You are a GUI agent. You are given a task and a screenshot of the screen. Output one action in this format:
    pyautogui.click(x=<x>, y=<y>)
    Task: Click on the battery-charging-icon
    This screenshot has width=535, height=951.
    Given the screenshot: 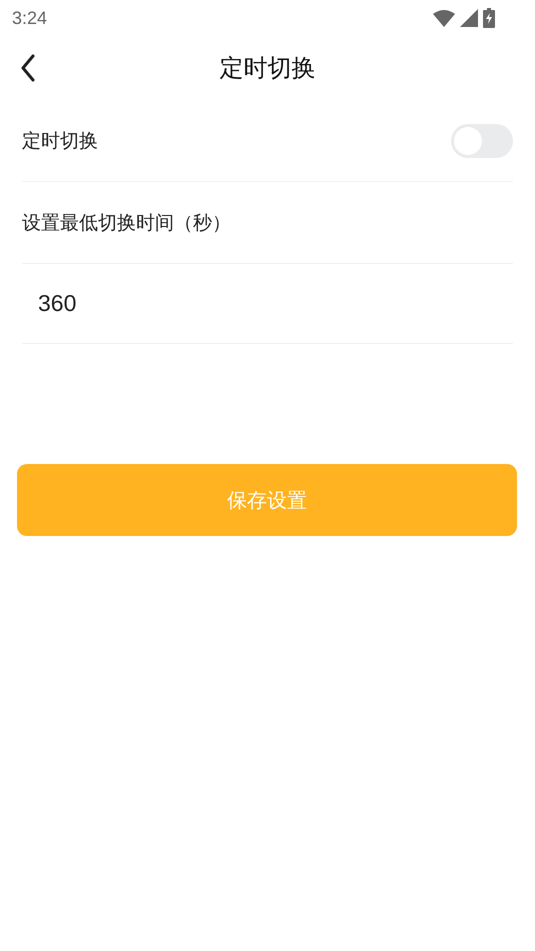 What is the action you would take?
    pyautogui.click(x=489, y=18)
    